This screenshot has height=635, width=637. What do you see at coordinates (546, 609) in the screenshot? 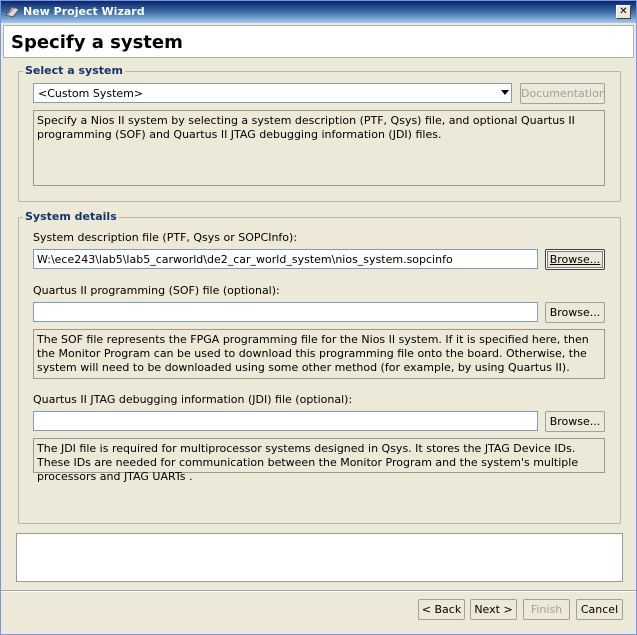
I see `finish-button: Finish` at bounding box center [546, 609].